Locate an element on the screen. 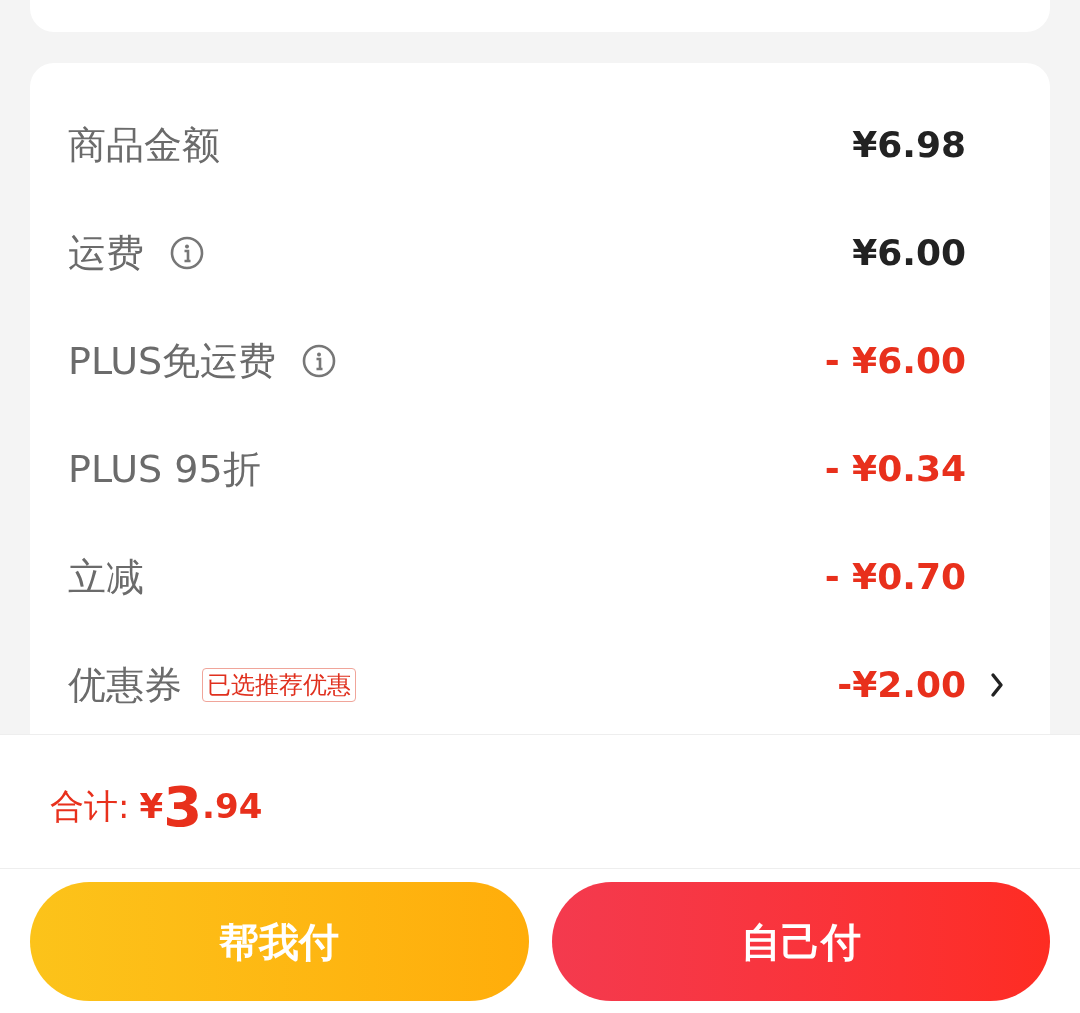  fee-label: 优惠券 is located at coordinates (125, 685).